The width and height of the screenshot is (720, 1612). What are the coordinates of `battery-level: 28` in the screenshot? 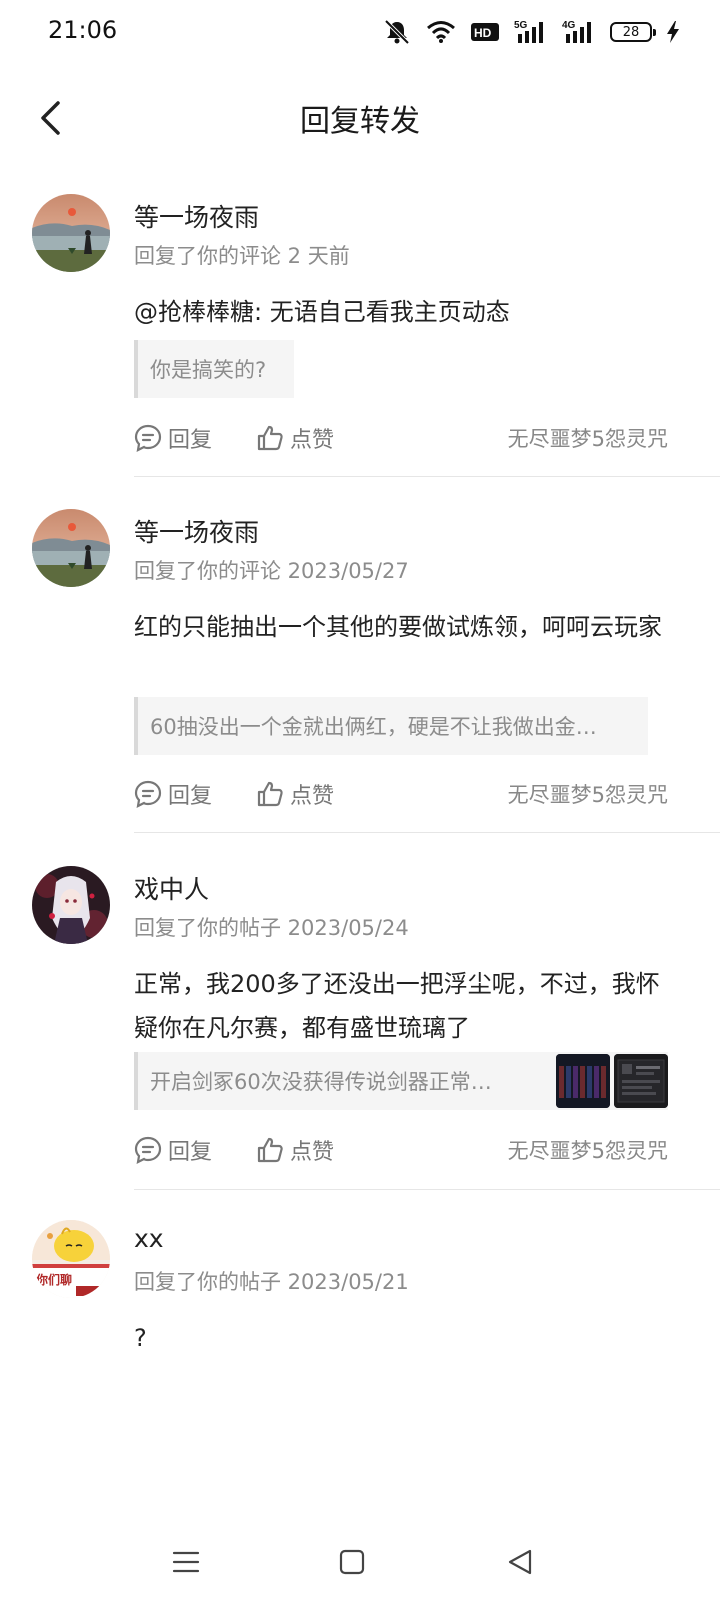 It's located at (631, 32).